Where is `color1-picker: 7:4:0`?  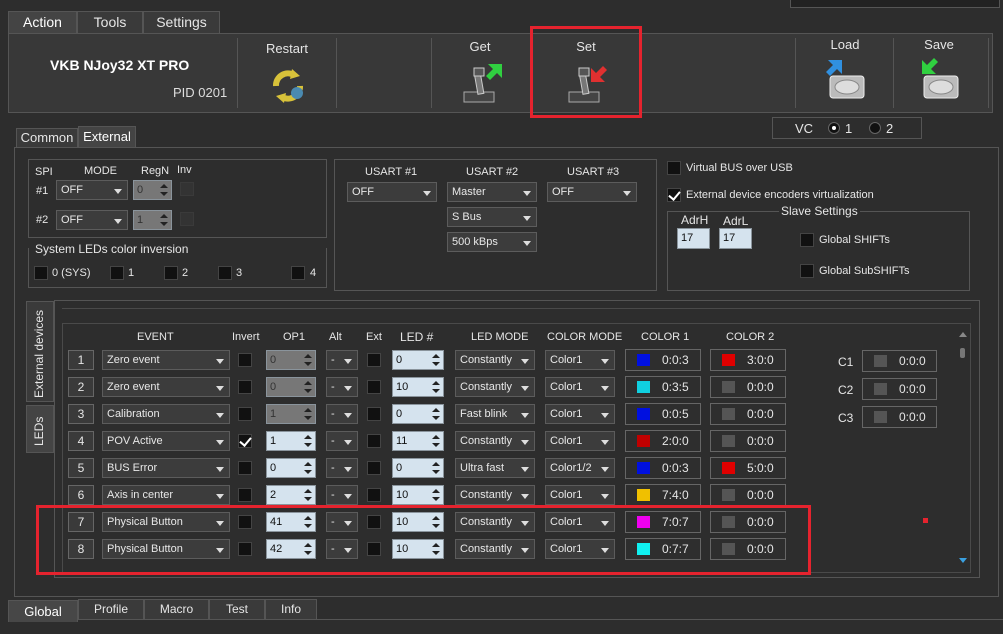 color1-picker: 7:4:0 is located at coordinates (663, 495).